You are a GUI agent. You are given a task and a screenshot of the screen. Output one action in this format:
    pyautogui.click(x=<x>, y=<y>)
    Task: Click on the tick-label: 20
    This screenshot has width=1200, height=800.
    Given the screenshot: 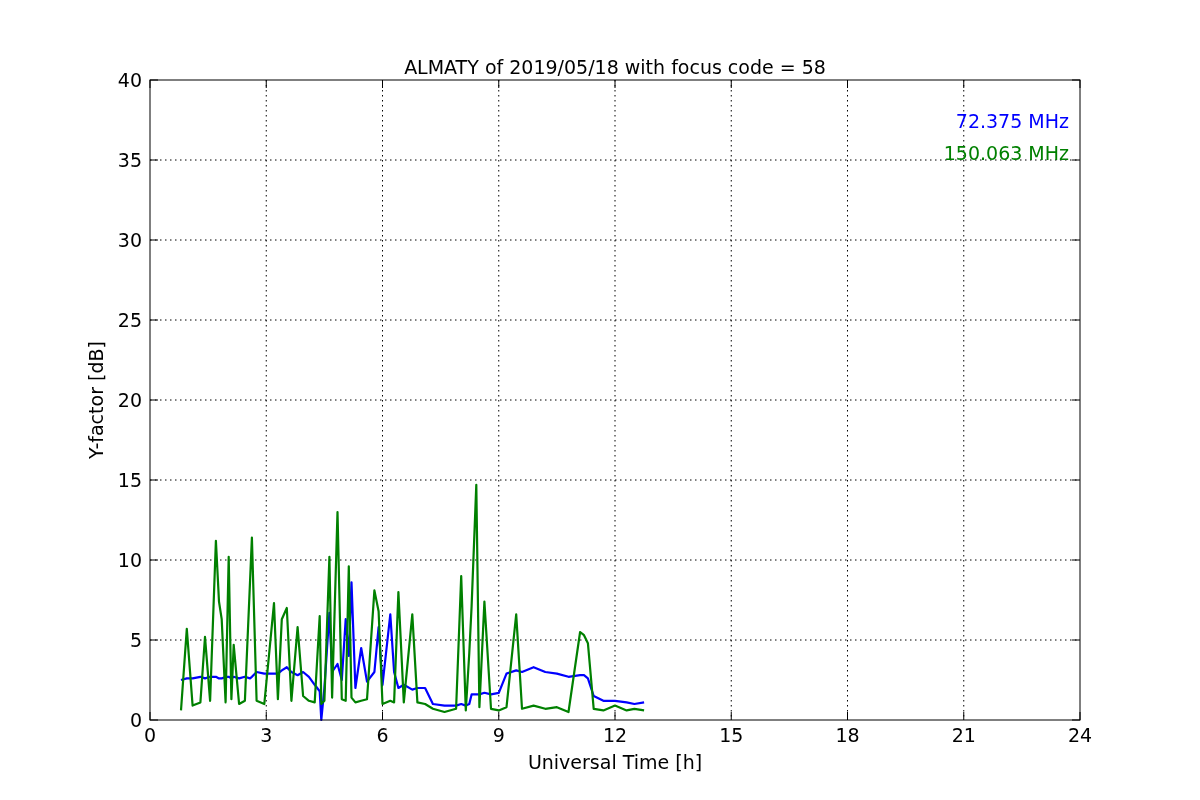 What is the action you would take?
    pyautogui.click(x=129, y=400)
    